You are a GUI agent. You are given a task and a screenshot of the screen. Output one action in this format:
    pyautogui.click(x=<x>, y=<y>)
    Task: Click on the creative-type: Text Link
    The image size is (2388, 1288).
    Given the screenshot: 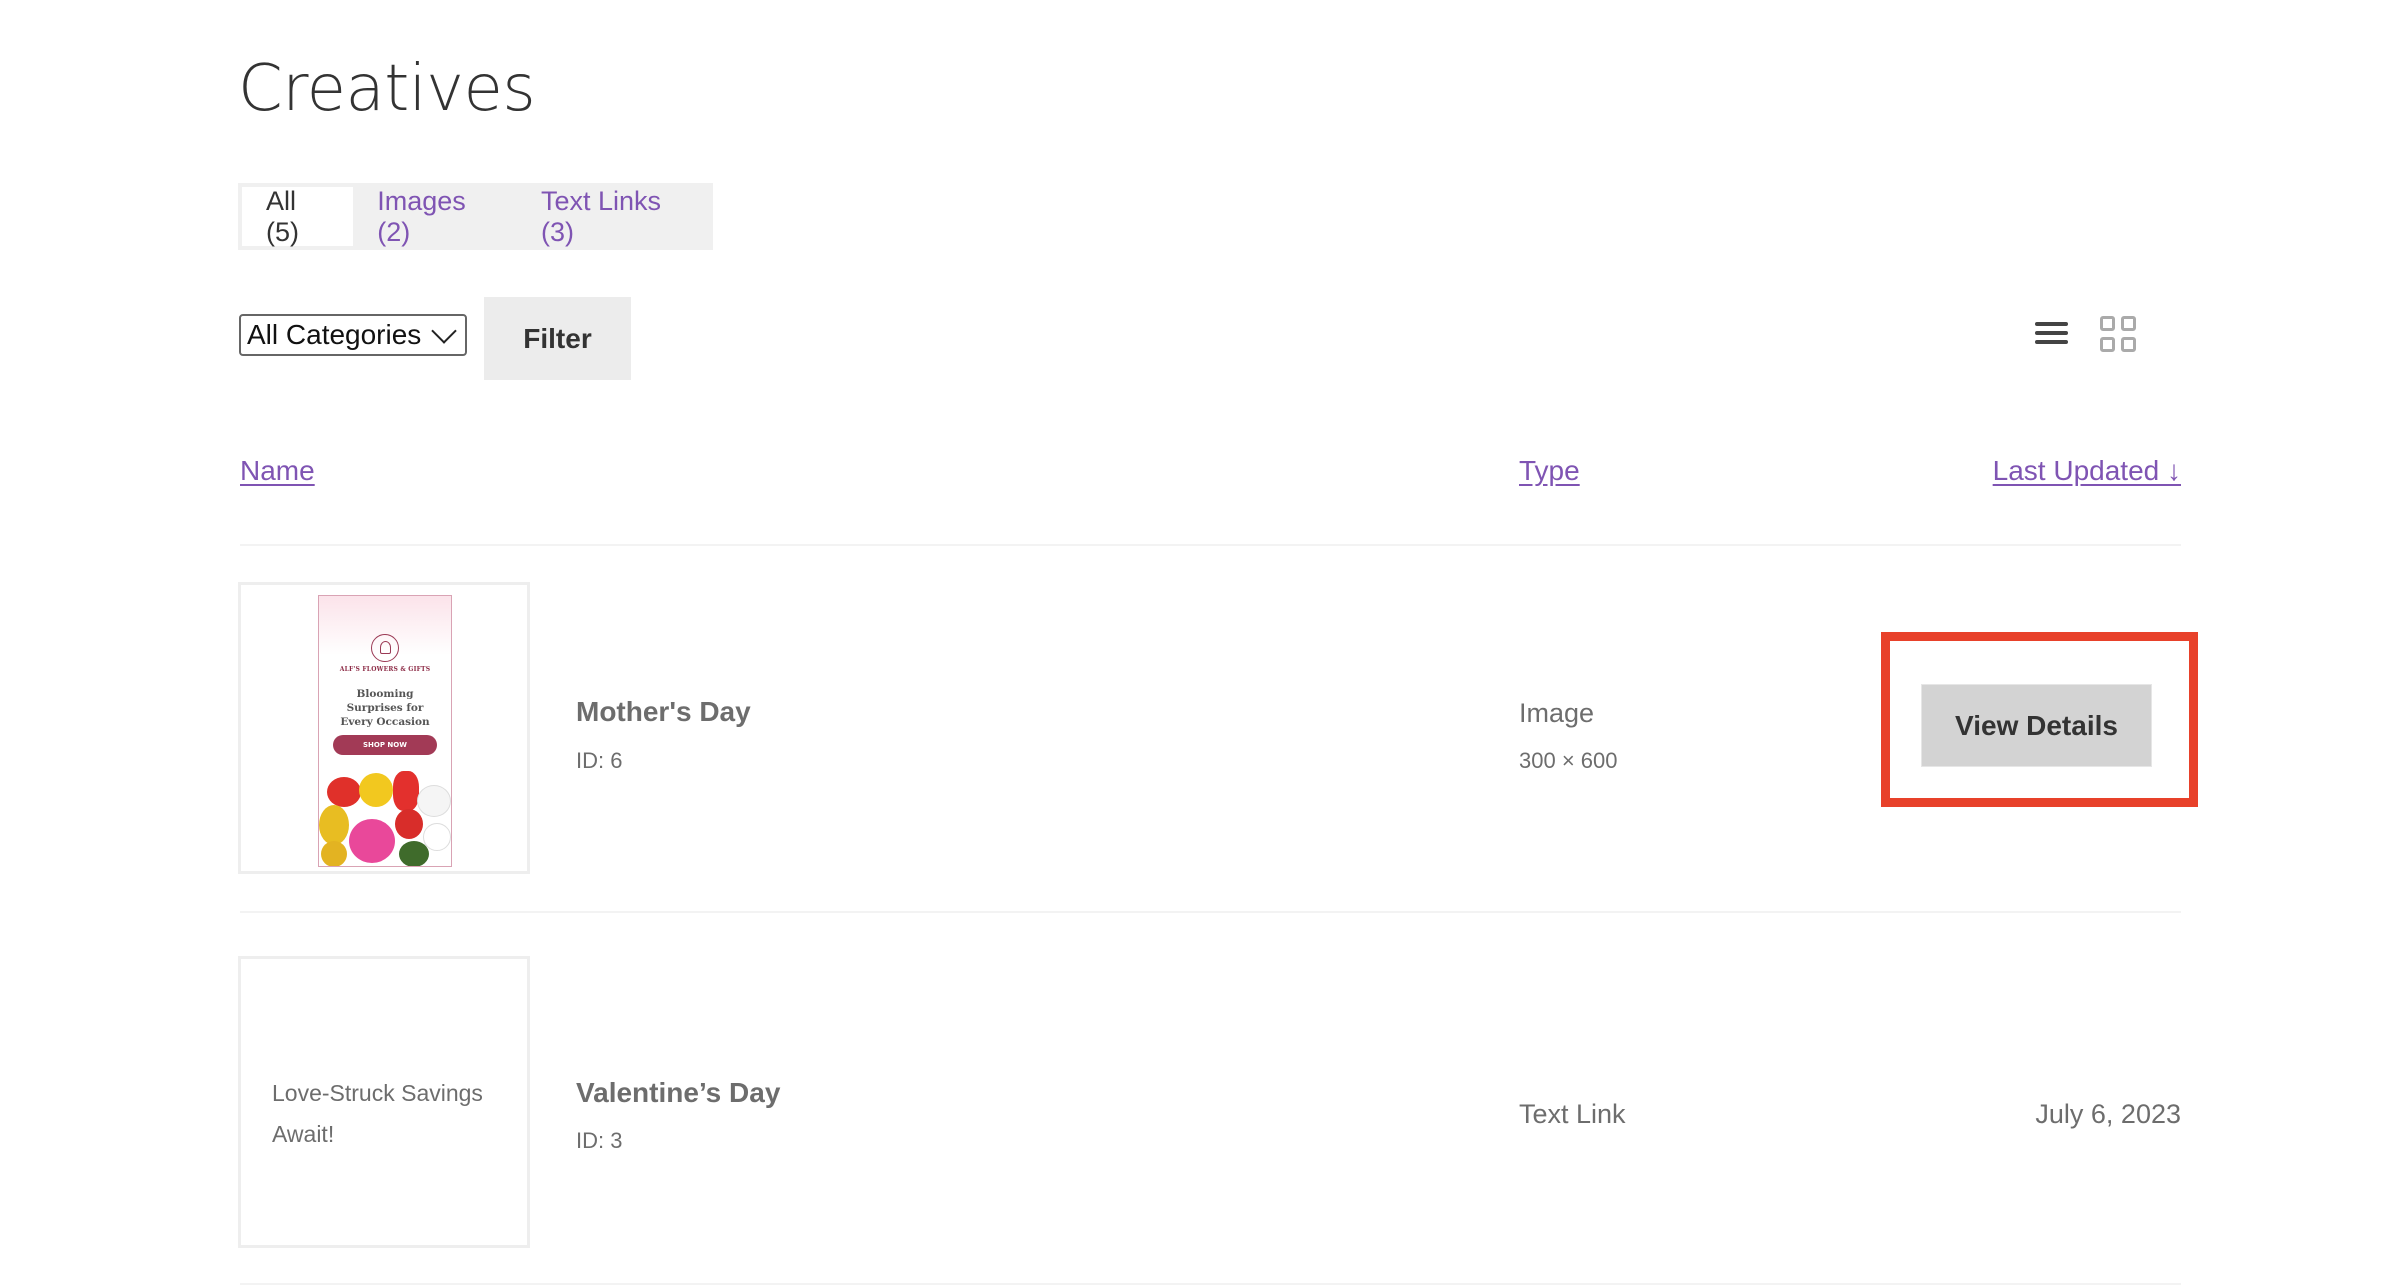 What is the action you would take?
    pyautogui.click(x=1572, y=1114)
    